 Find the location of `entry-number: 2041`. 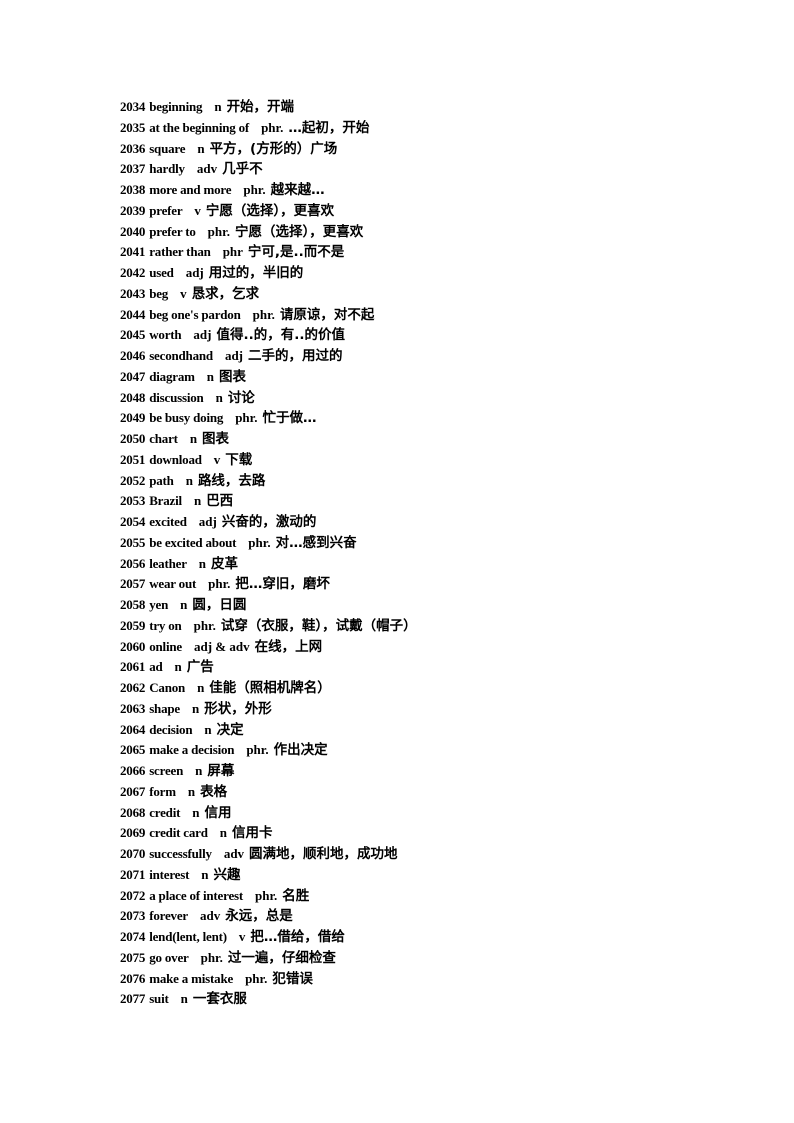

entry-number: 2041 is located at coordinates (133, 252).